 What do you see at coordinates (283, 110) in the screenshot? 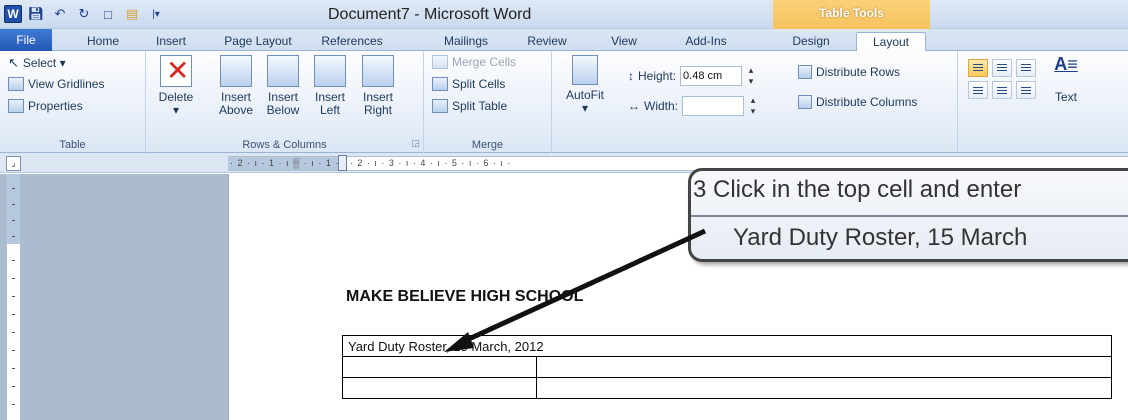
I see `insert-below-label-2: Below` at bounding box center [283, 110].